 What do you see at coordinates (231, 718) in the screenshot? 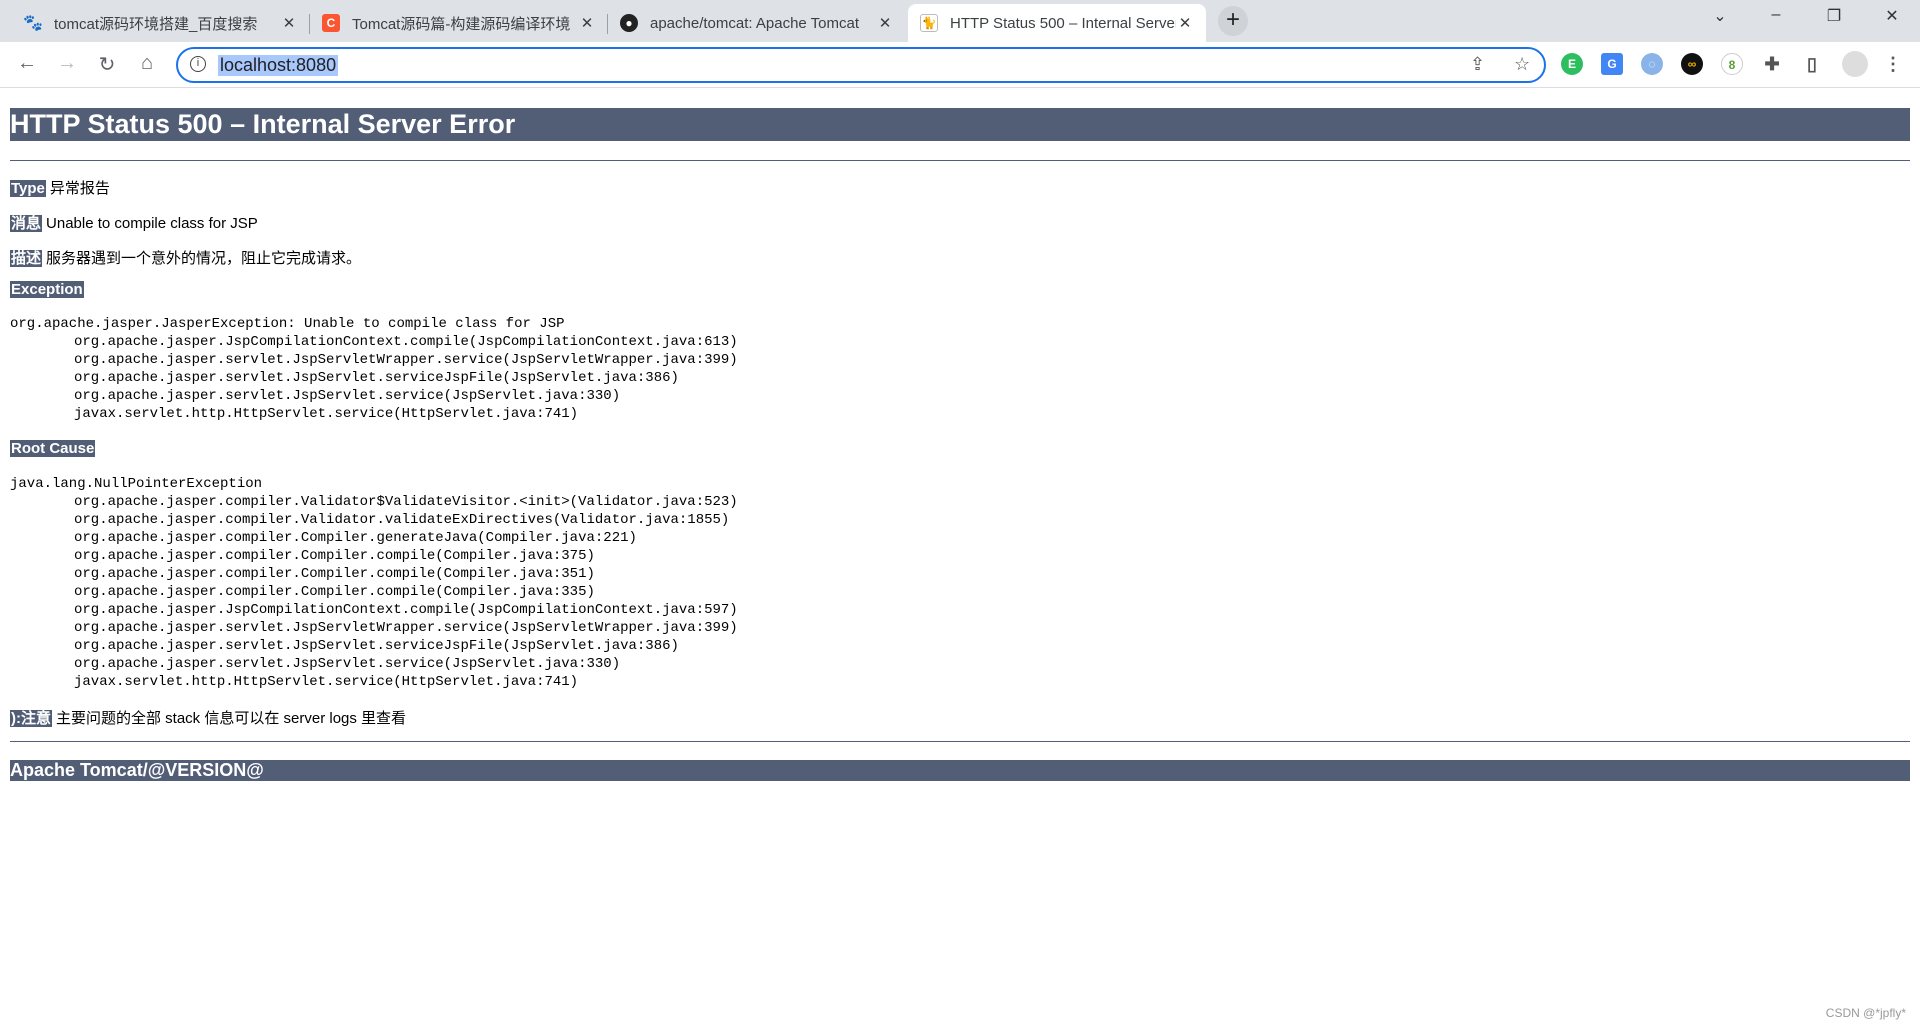
I see `note-value: 主要问题的全部 stack 信息可以在 server logs 里查看` at bounding box center [231, 718].